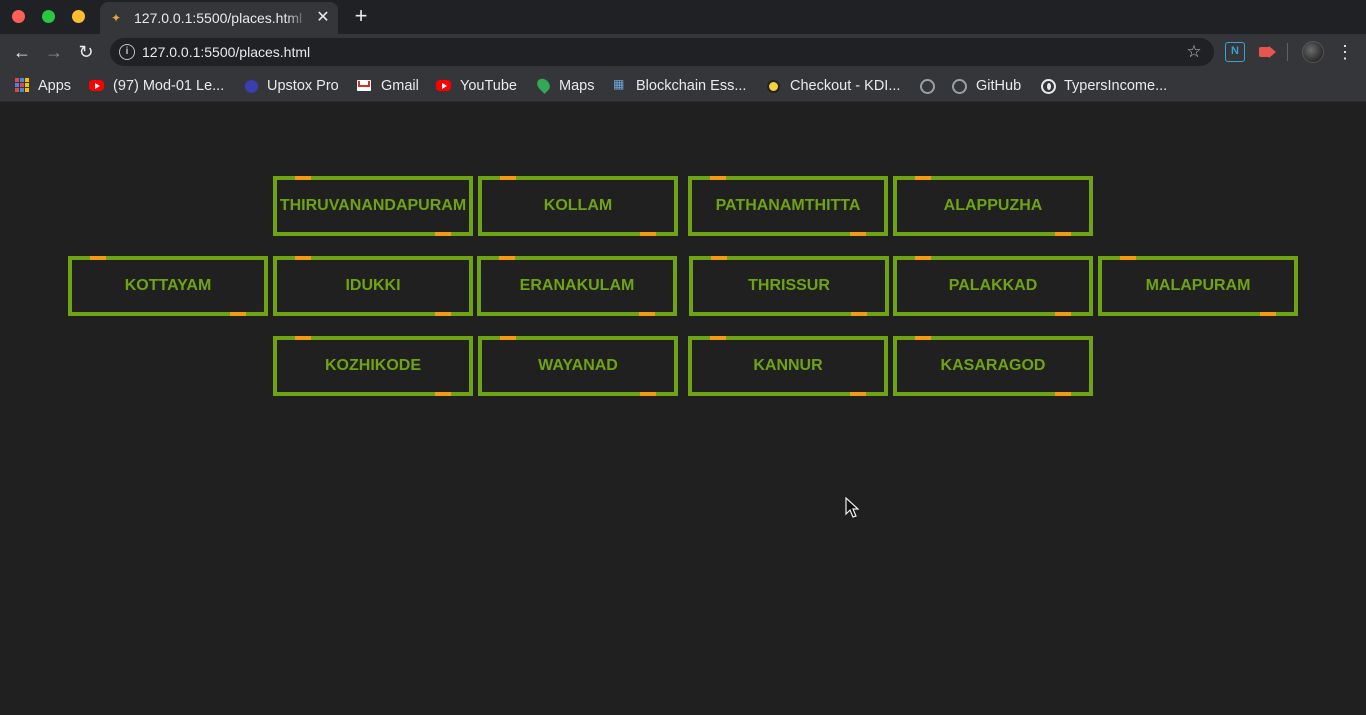 The width and height of the screenshot is (1366, 715). Describe the element at coordinates (323, 18) in the screenshot. I see `tab-close-icon: ✕` at that location.